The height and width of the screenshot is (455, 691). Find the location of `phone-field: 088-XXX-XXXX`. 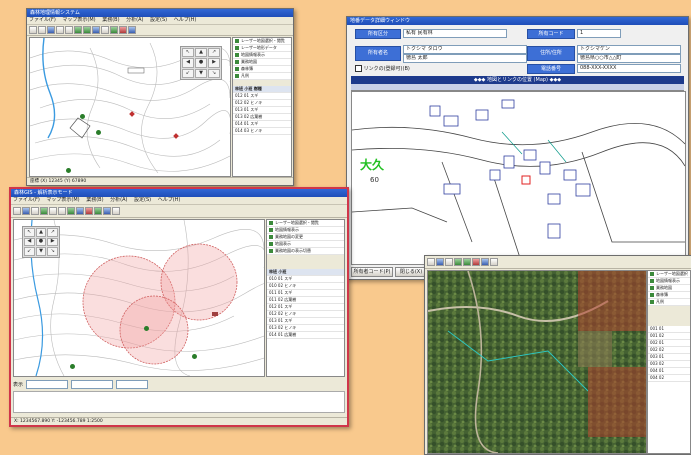

phone-field: 088-XXX-XXXX is located at coordinates (629, 68).